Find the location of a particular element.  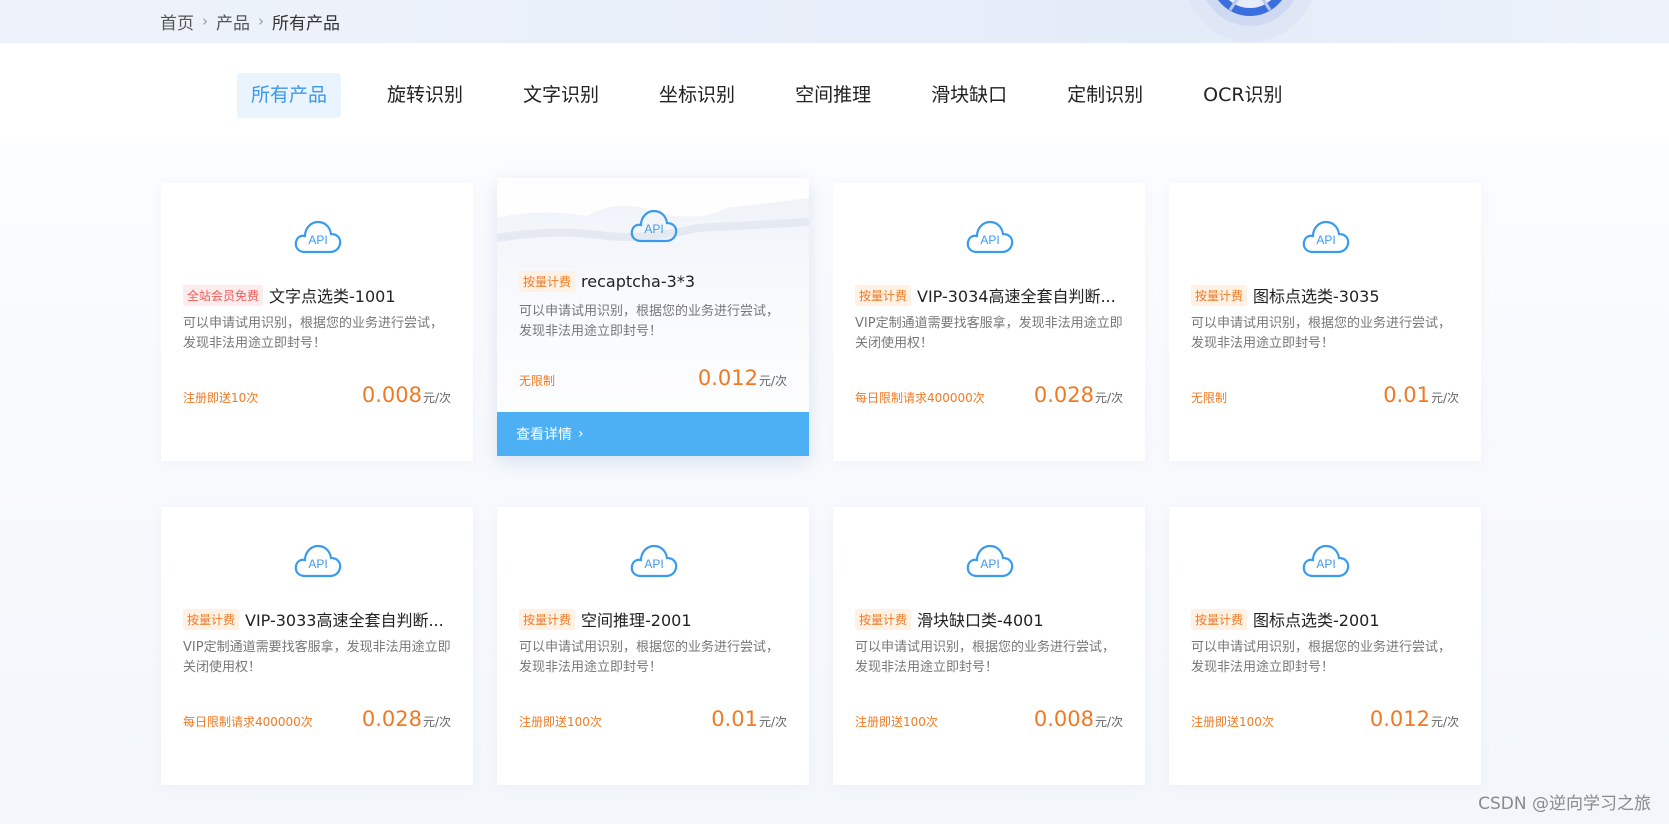

breadcrumb-products: 产品 is located at coordinates (233, 21).